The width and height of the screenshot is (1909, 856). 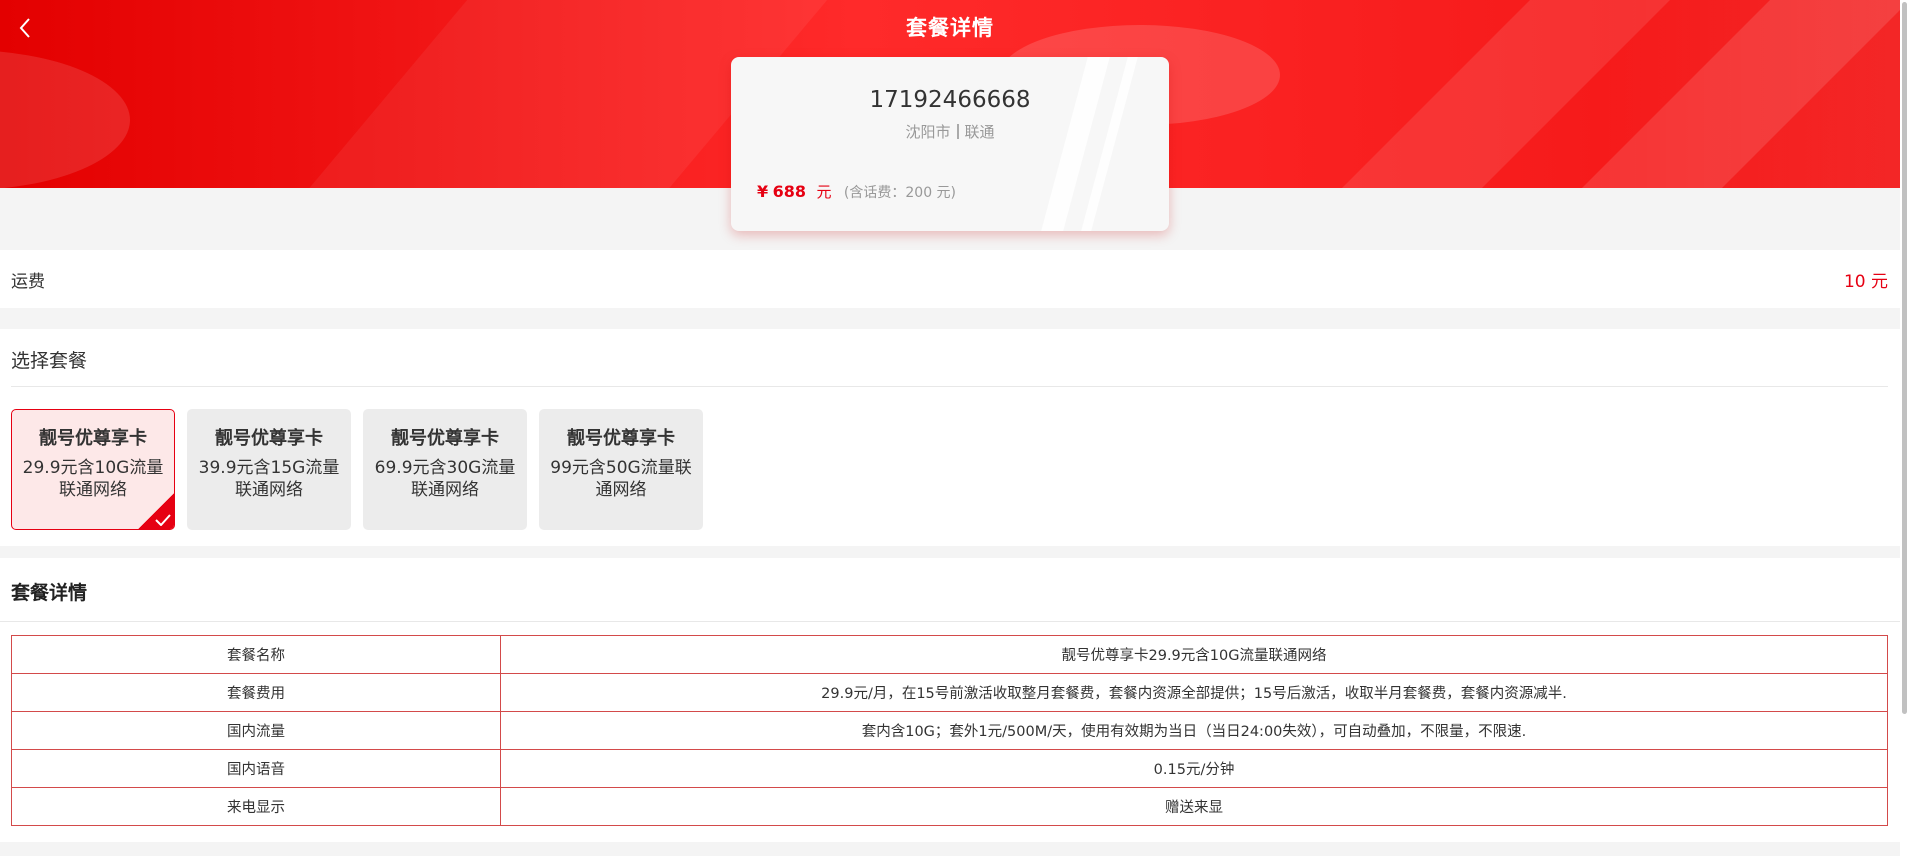 I want to click on check-icon, so click(x=163, y=520).